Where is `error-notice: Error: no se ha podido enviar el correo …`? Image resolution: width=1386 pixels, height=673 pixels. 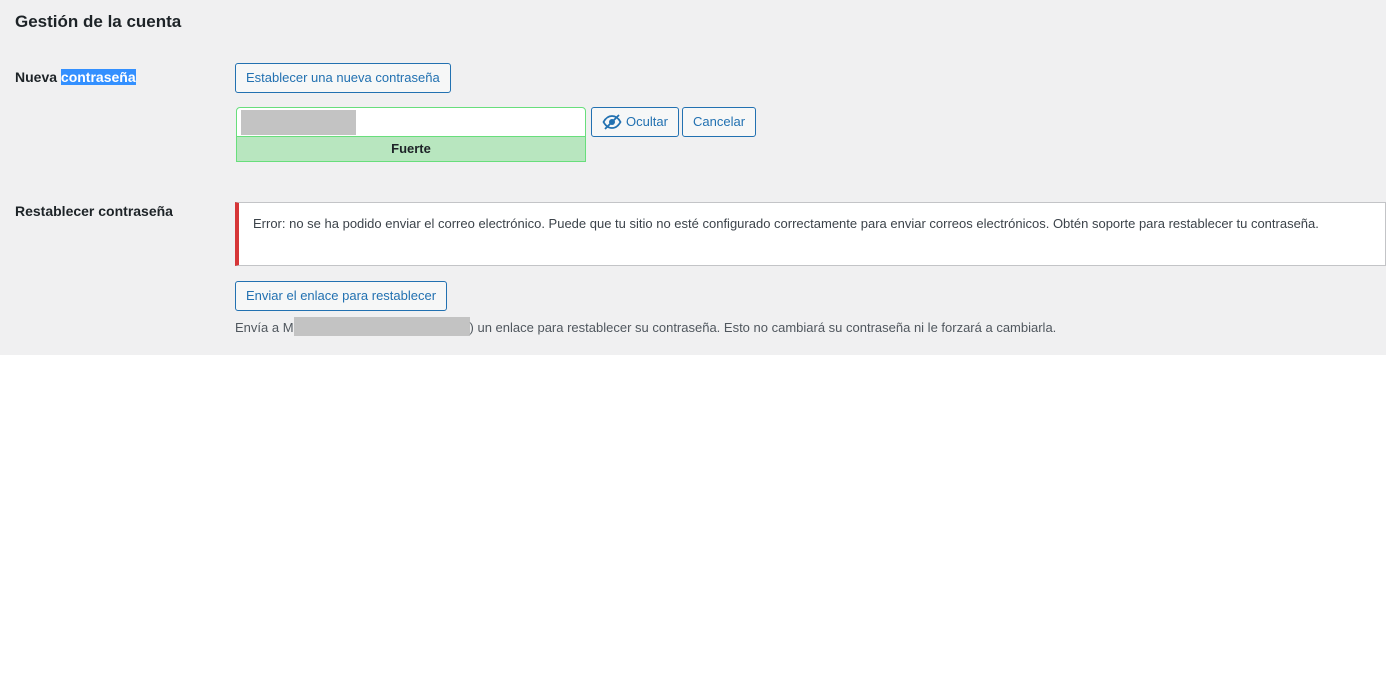 error-notice: Error: no se ha podido enviar el correo … is located at coordinates (810, 234).